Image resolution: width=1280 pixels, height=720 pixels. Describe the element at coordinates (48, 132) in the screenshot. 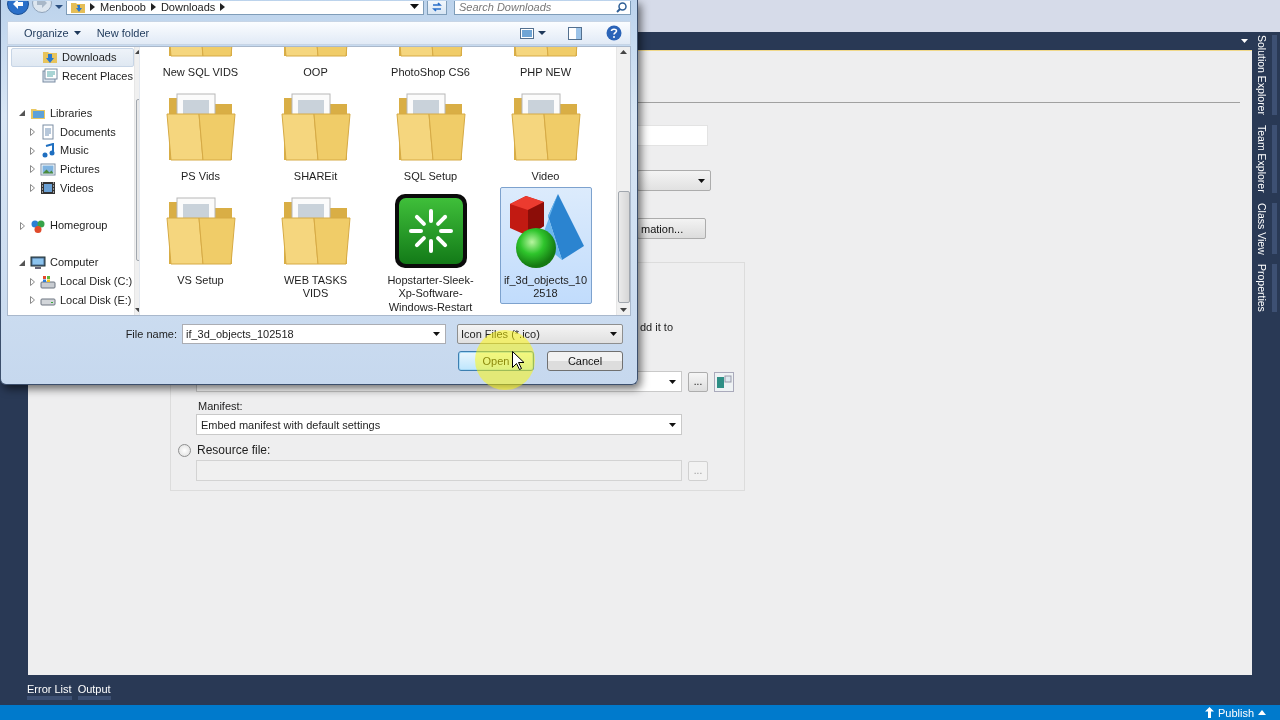

I see `document-icon` at that location.